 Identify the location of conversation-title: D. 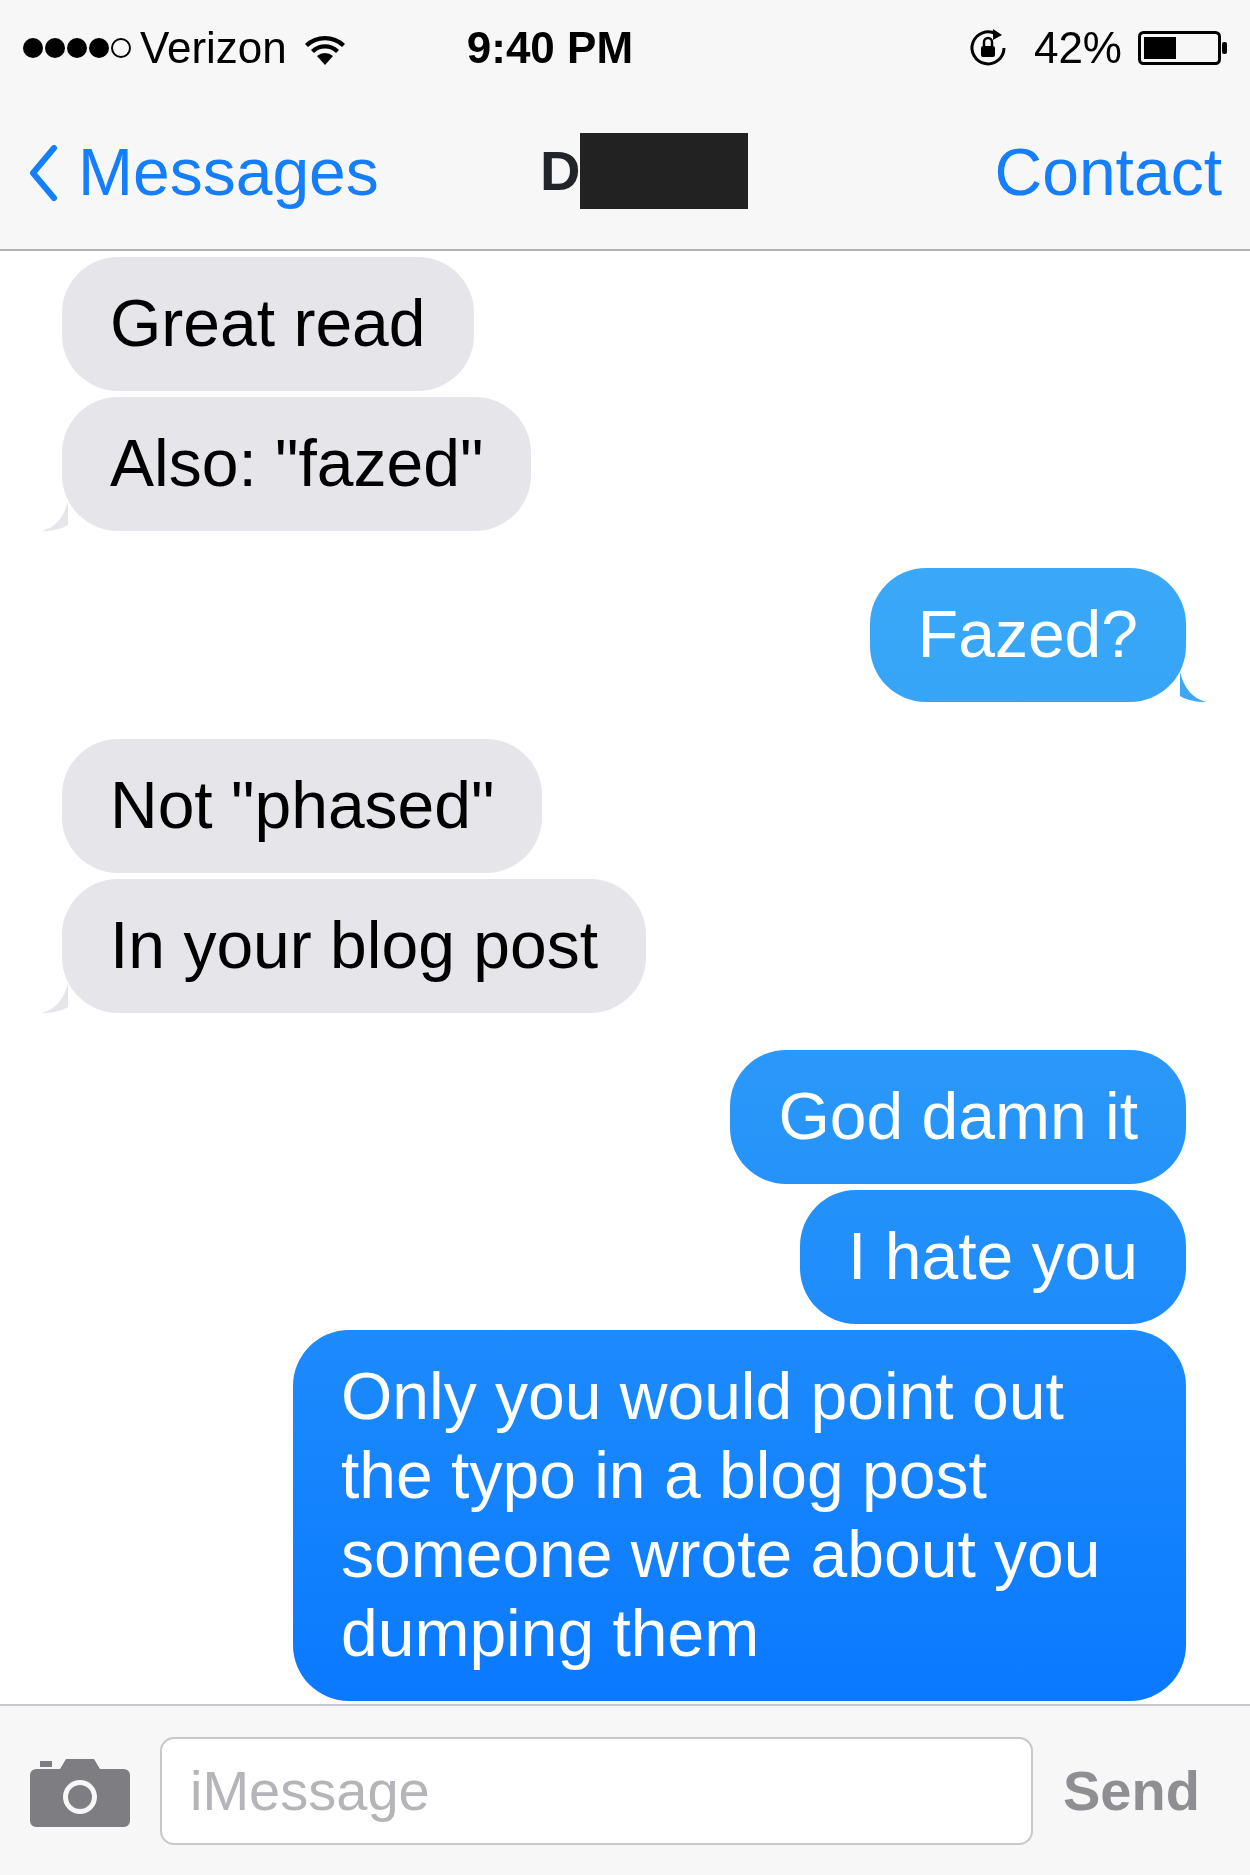
(560, 171).